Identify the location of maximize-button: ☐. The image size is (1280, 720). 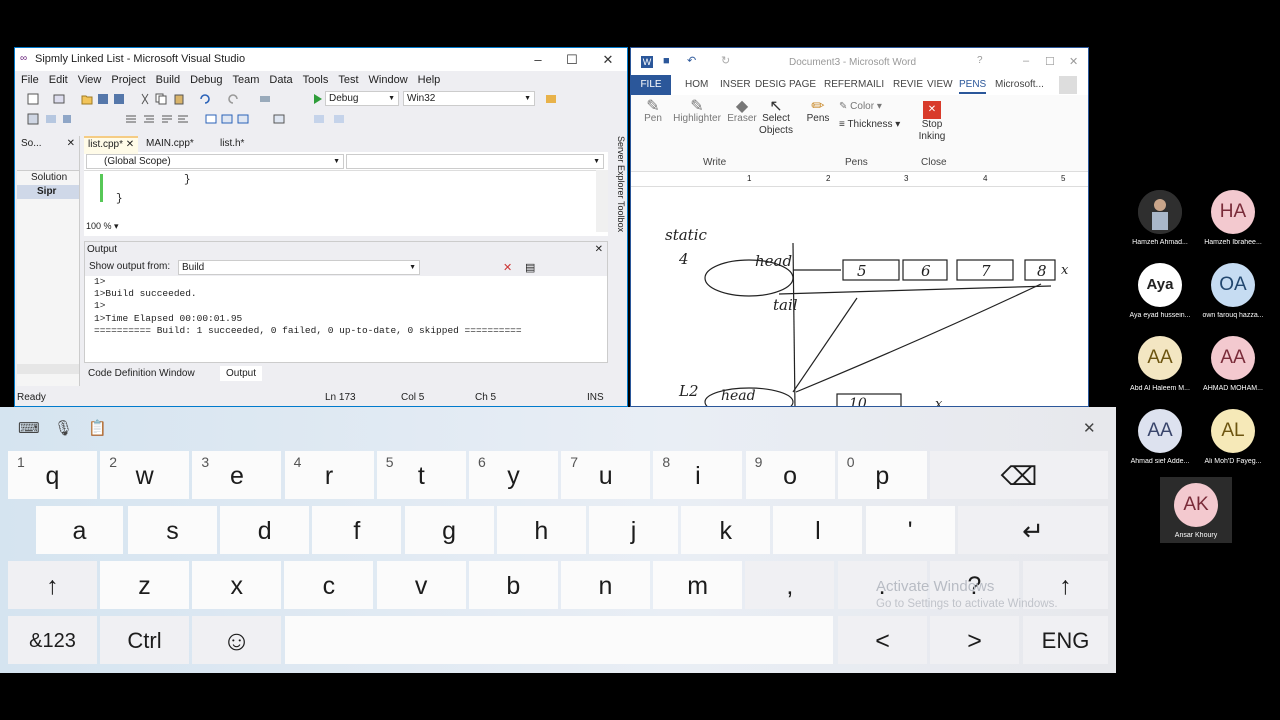
(572, 59).